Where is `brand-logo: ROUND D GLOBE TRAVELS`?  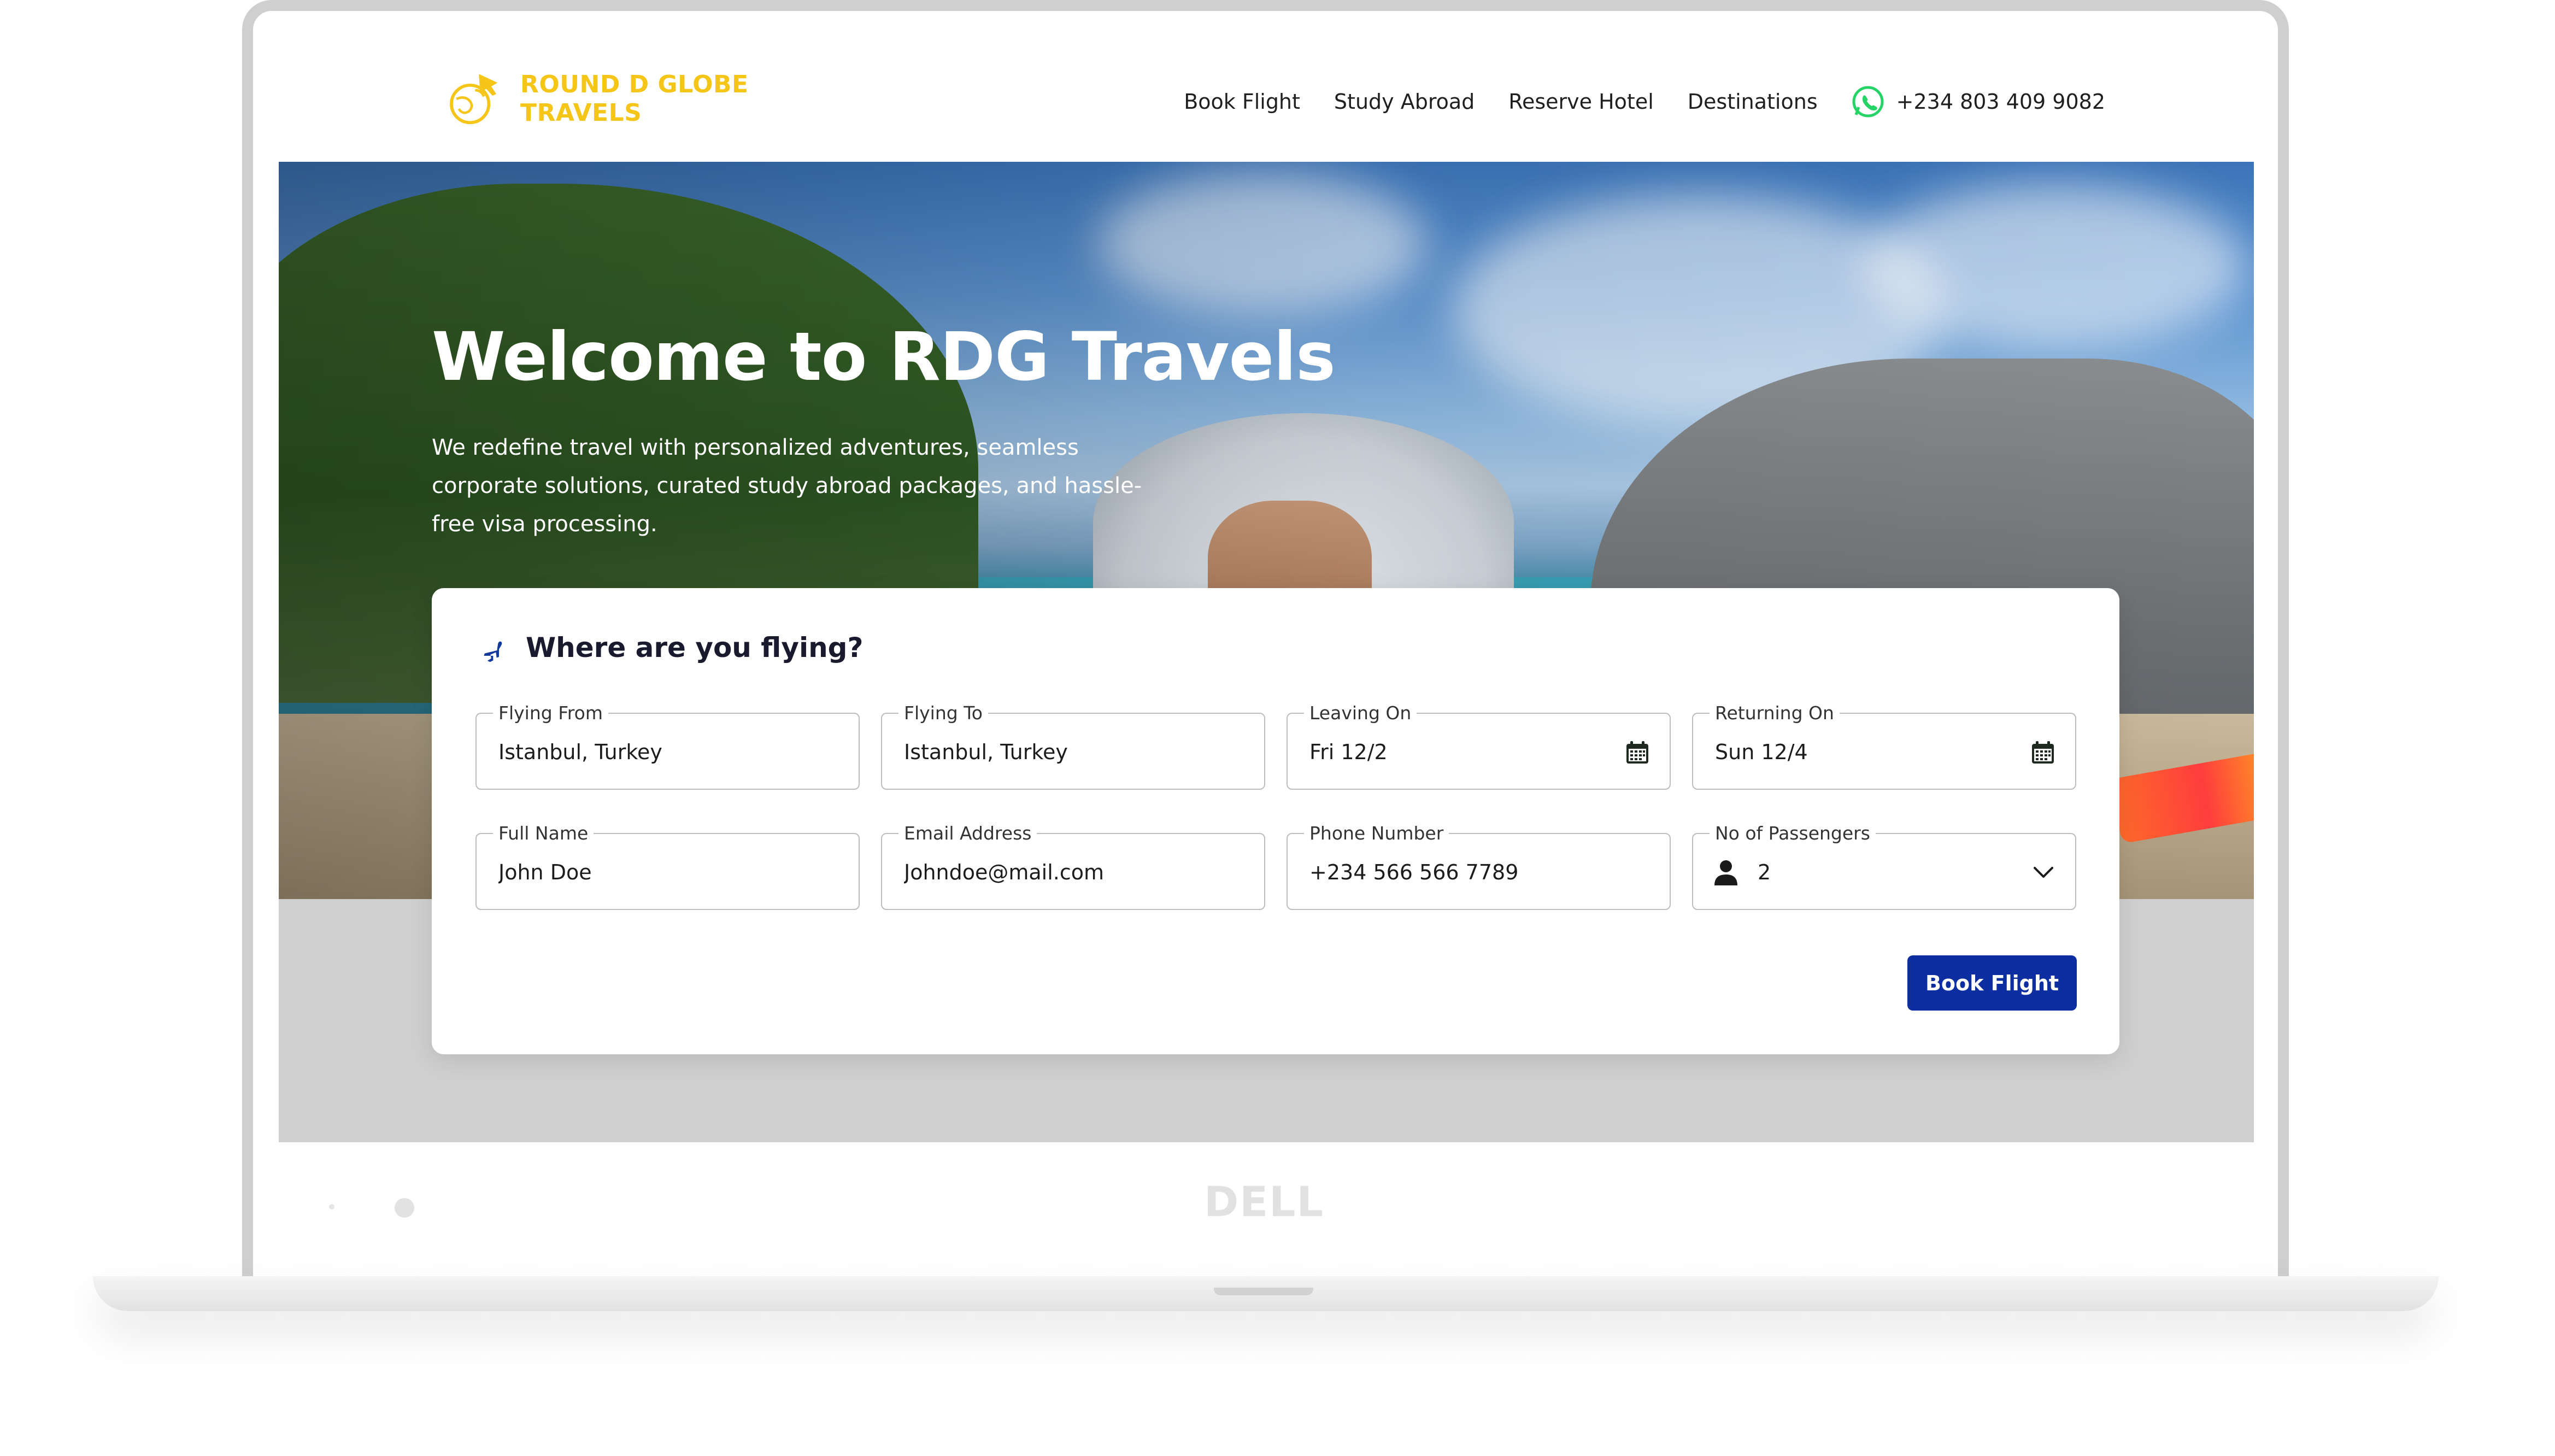
brand-logo: ROUND D GLOBE TRAVELS is located at coordinates (596, 99).